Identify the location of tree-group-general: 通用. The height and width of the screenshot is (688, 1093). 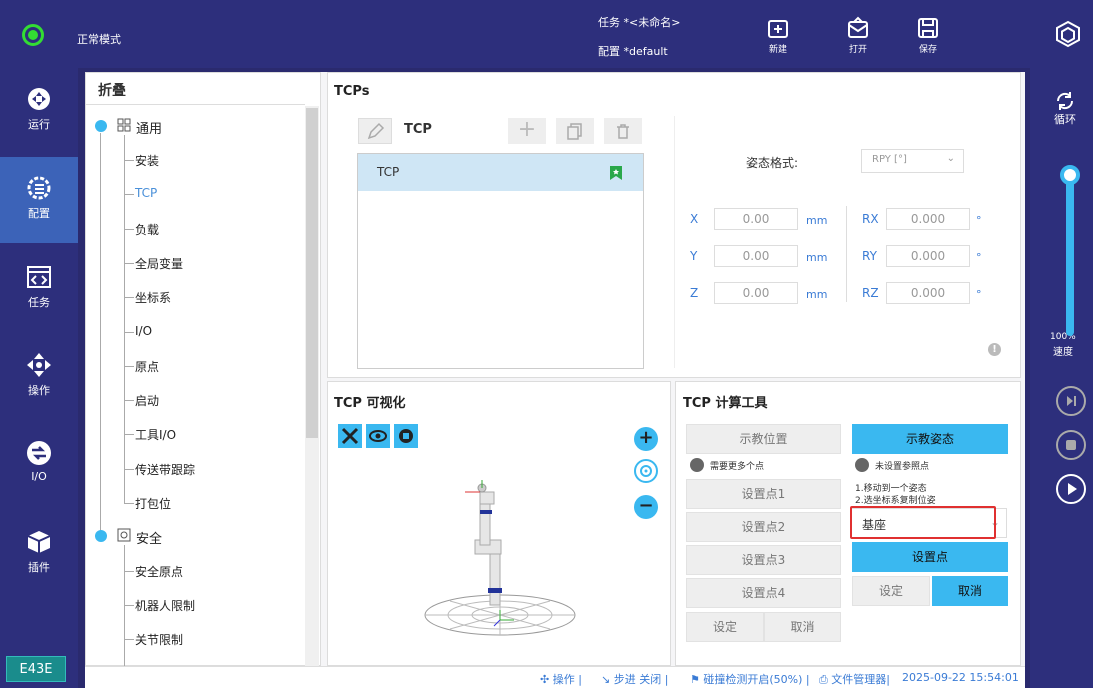
(149, 127).